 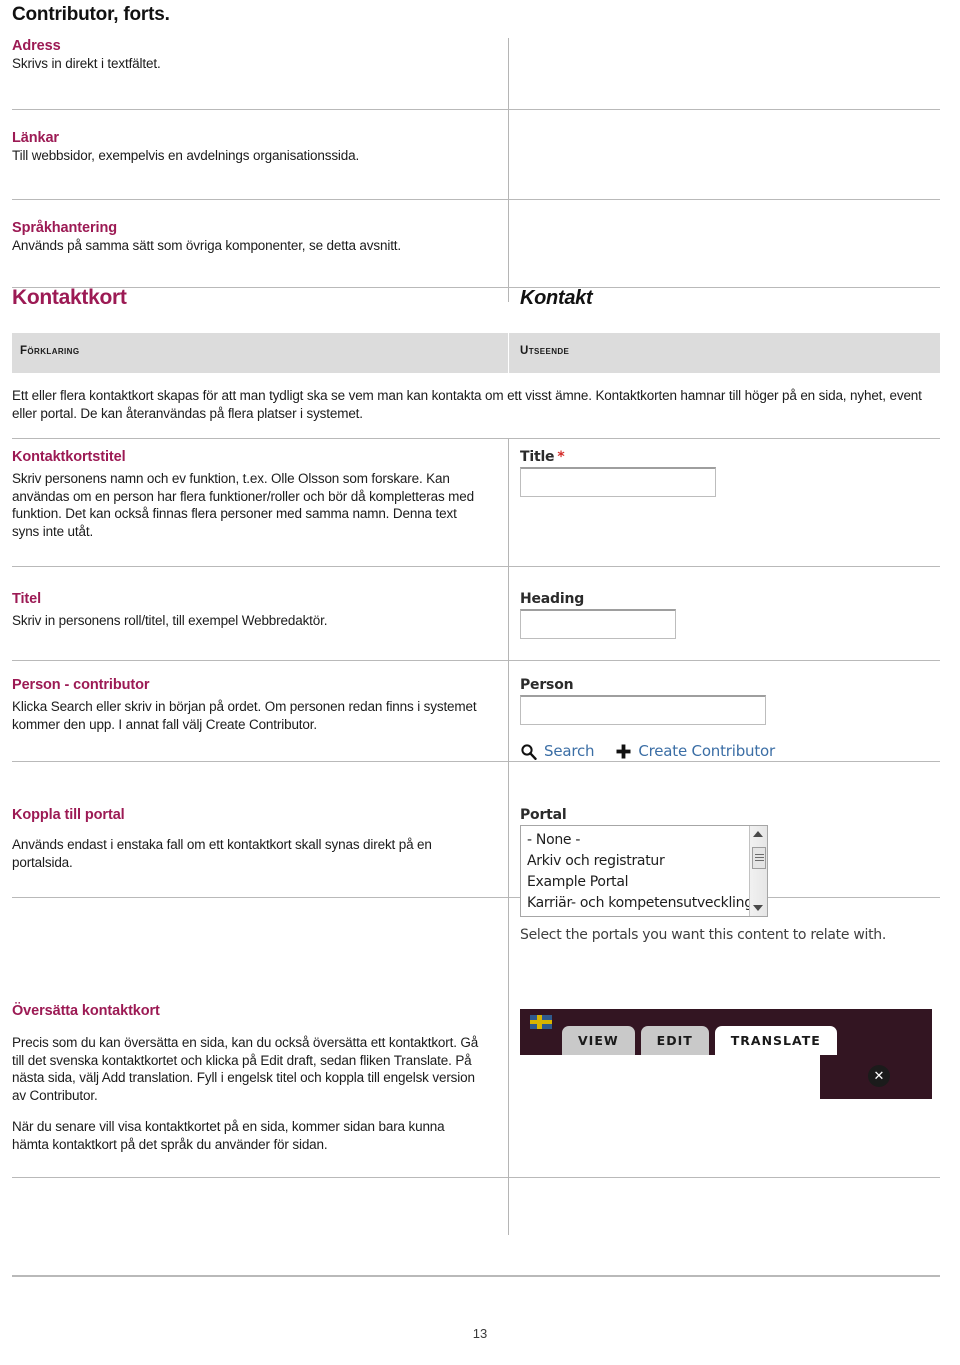 What do you see at coordinates (508, 353) in the screenshot?
I see `column-header-divider` at bounding box center [508, 353].